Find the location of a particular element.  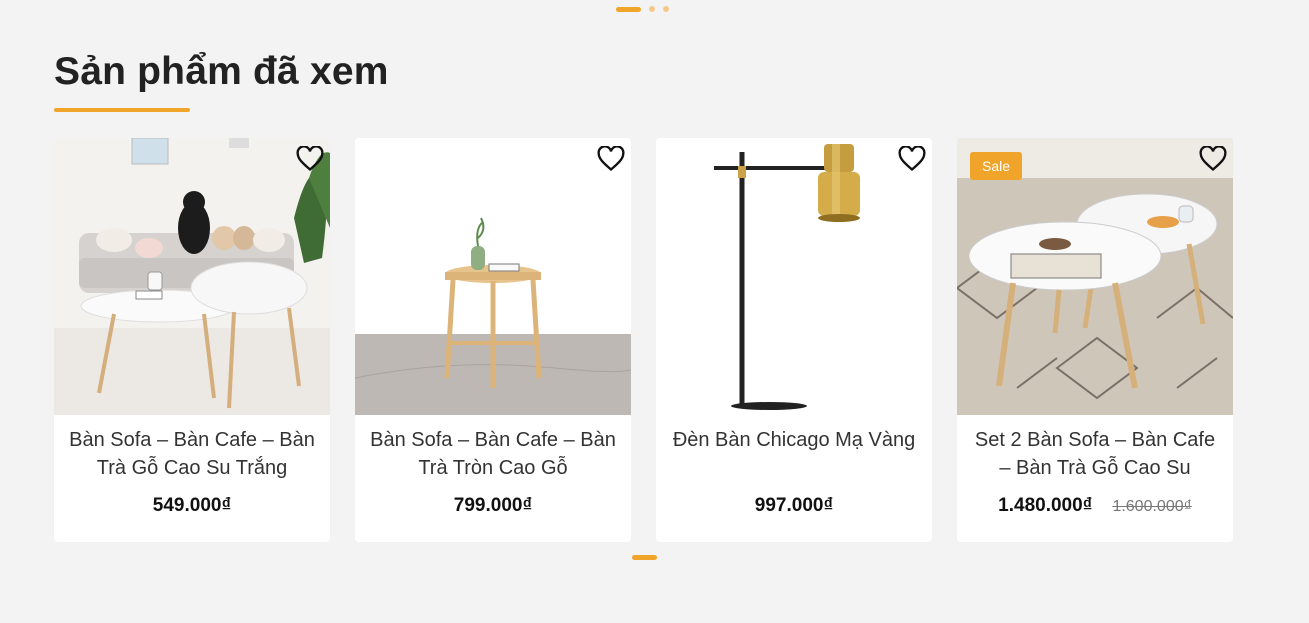

price-row: 1.480.000₫ 1.600.000₫ is located at coordinates (1095, 506).